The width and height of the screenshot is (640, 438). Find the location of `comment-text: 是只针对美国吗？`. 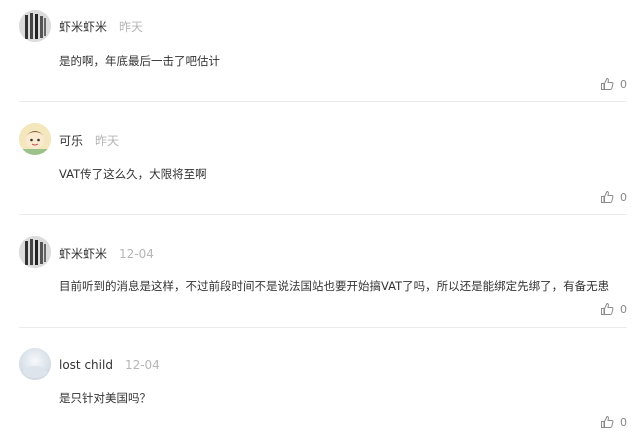

comment-text: 是只针对美国吗？ is located at coordinates (105, 398).